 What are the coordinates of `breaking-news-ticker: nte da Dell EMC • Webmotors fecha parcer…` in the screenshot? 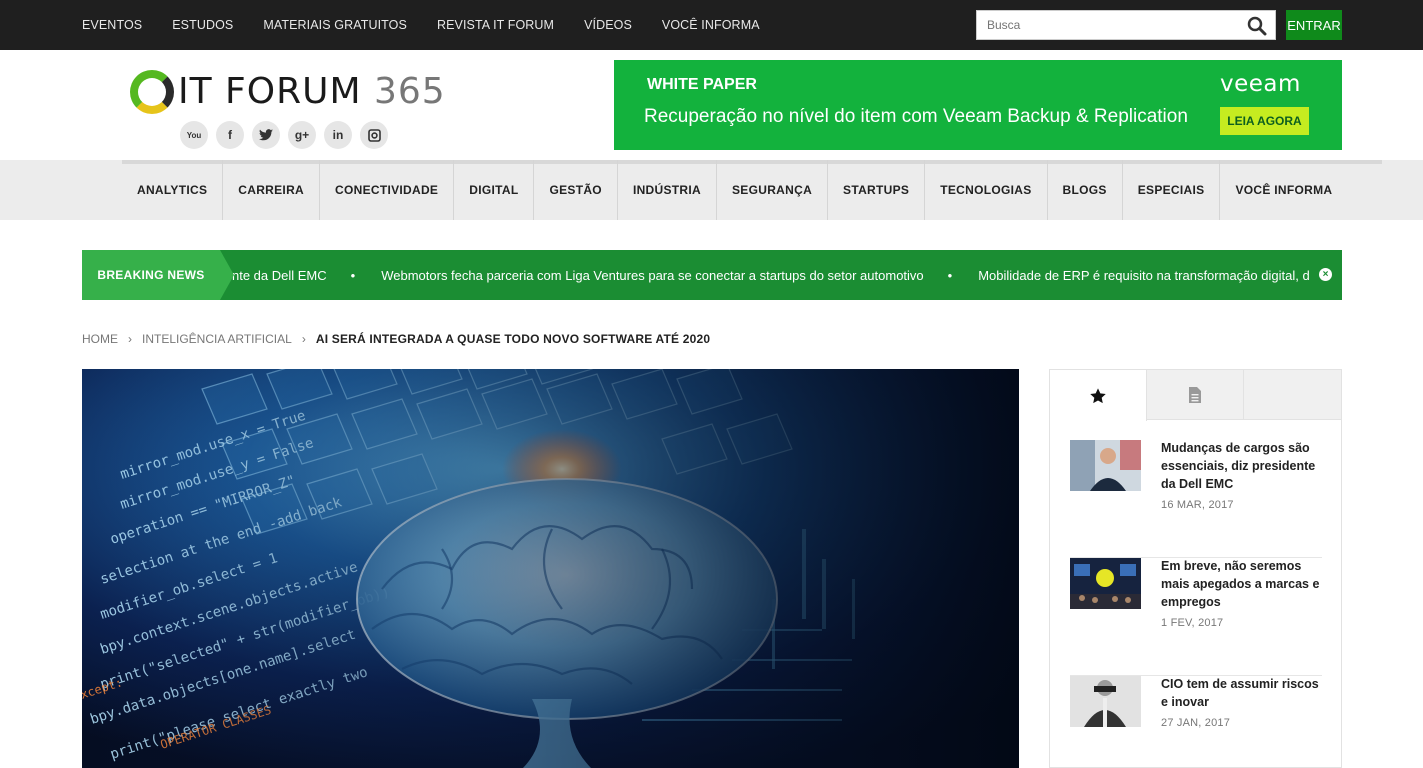 It's located at (771, 275).